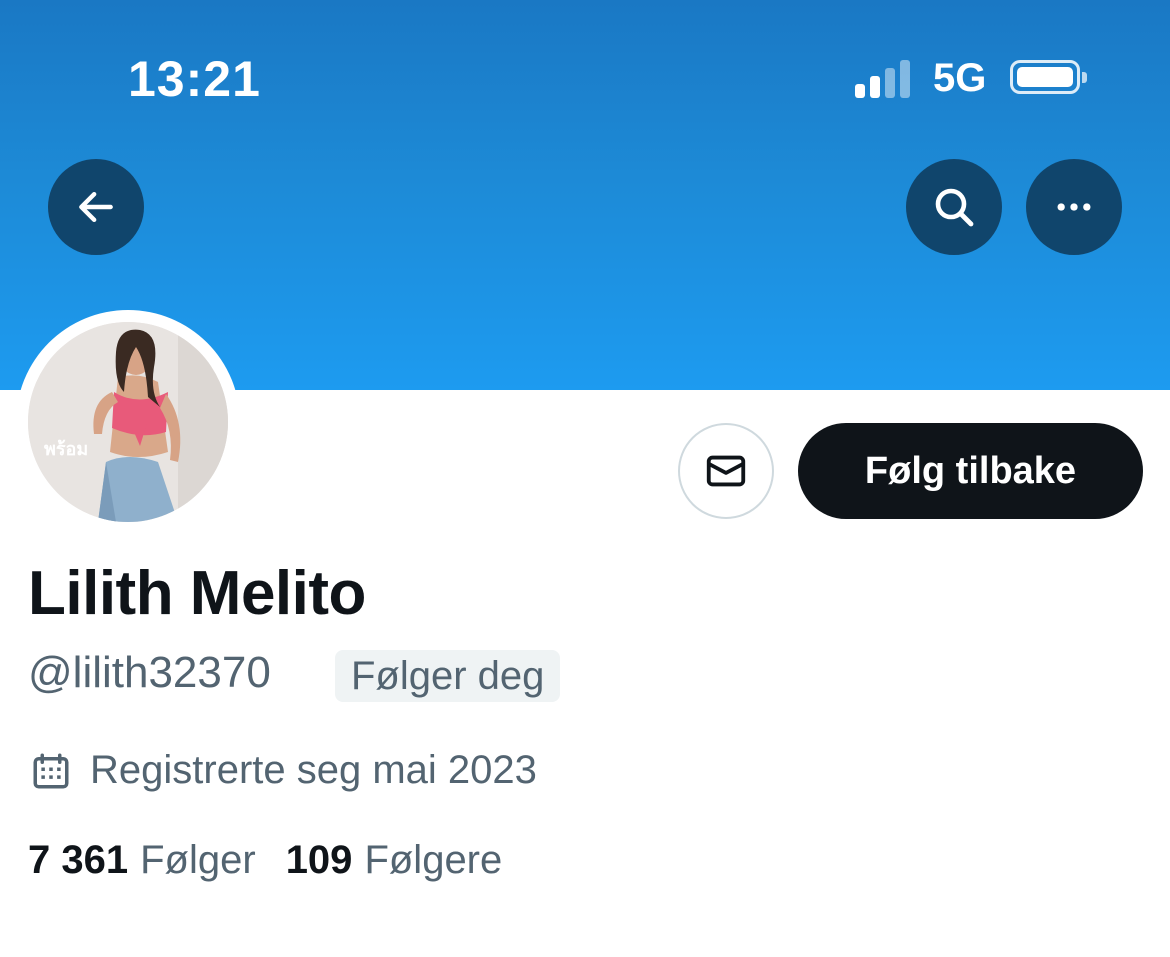 The height and width of the screenshot is (957, 1170). What do you see at coordinates (198, 860) in the screenshot?
I see `following-label: Følger` at bounding box center [198, 860].